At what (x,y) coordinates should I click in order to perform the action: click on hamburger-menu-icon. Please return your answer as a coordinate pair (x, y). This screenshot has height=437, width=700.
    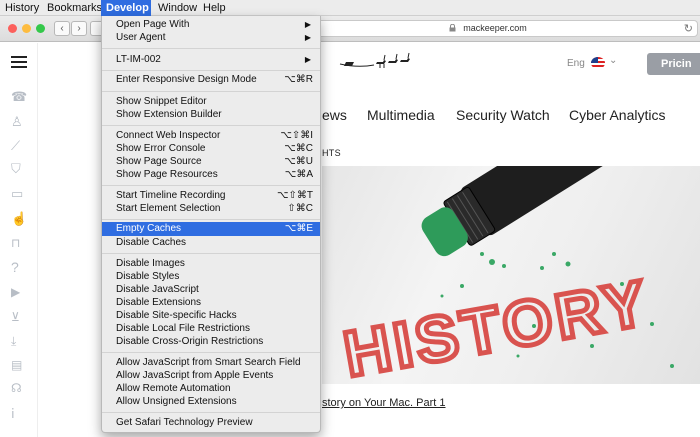
    Looking at the image, I should click on (19, 62).